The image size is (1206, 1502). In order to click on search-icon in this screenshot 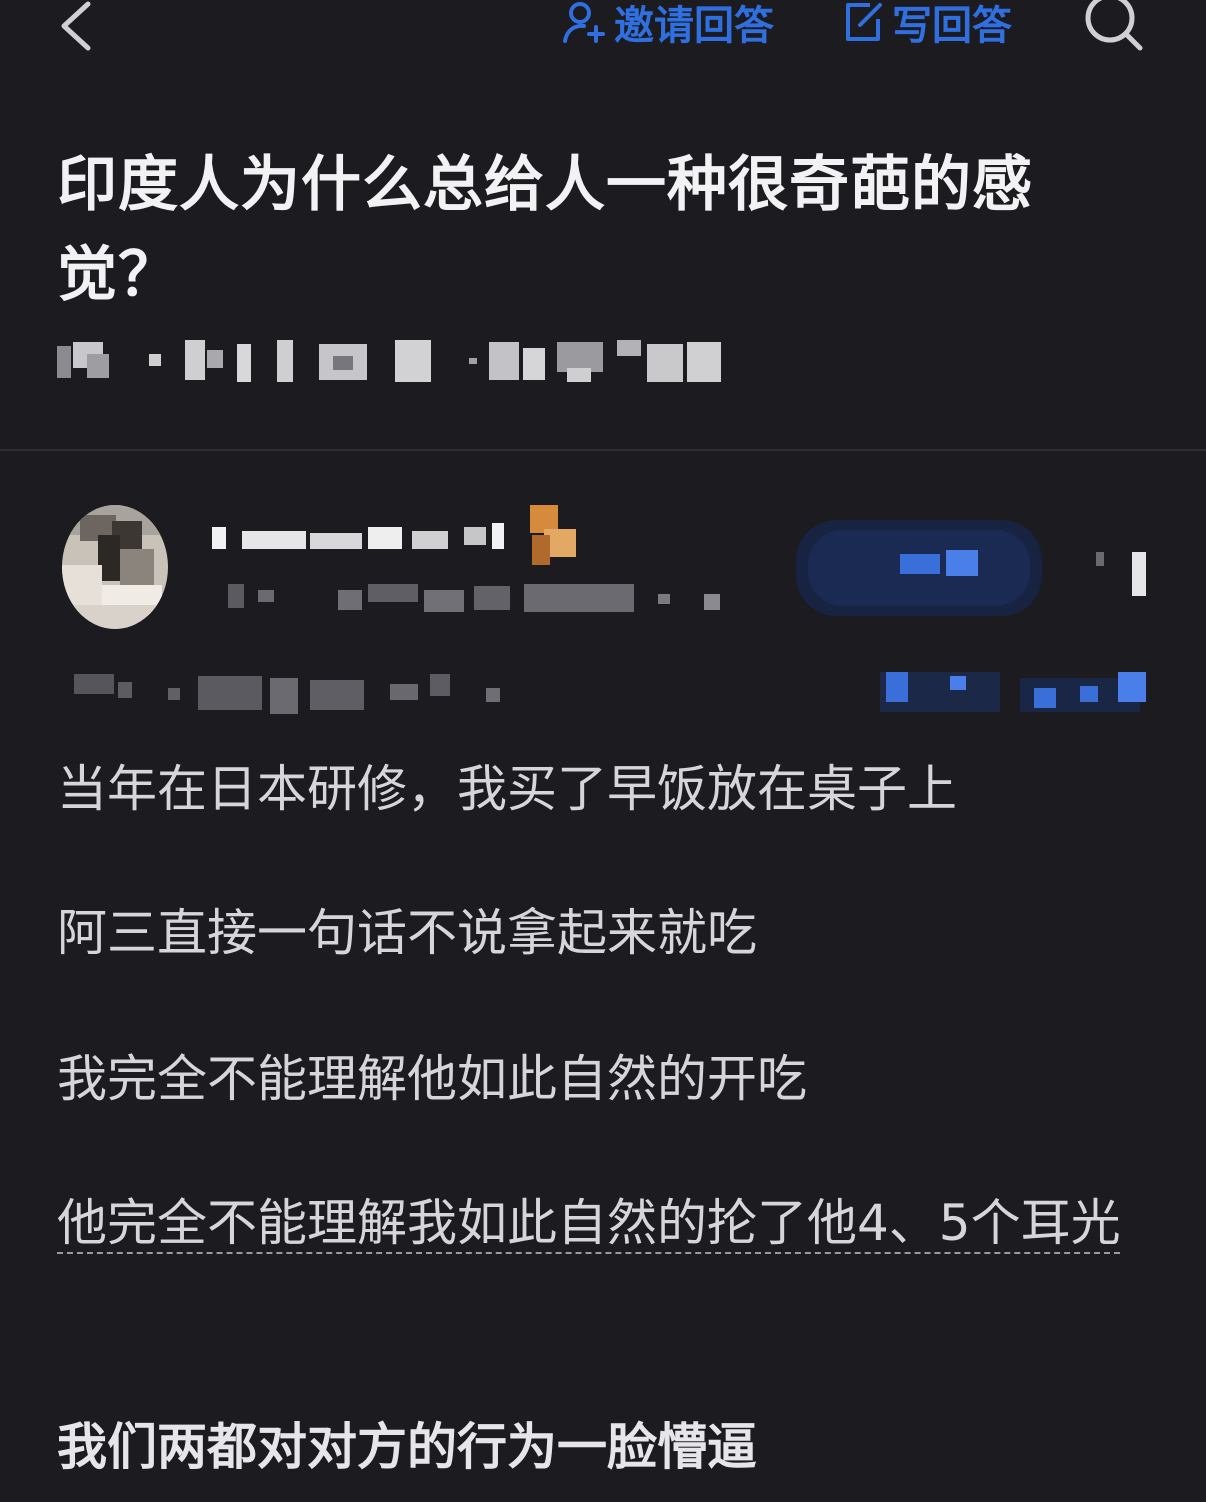, I will do `click(1114, 25)`.